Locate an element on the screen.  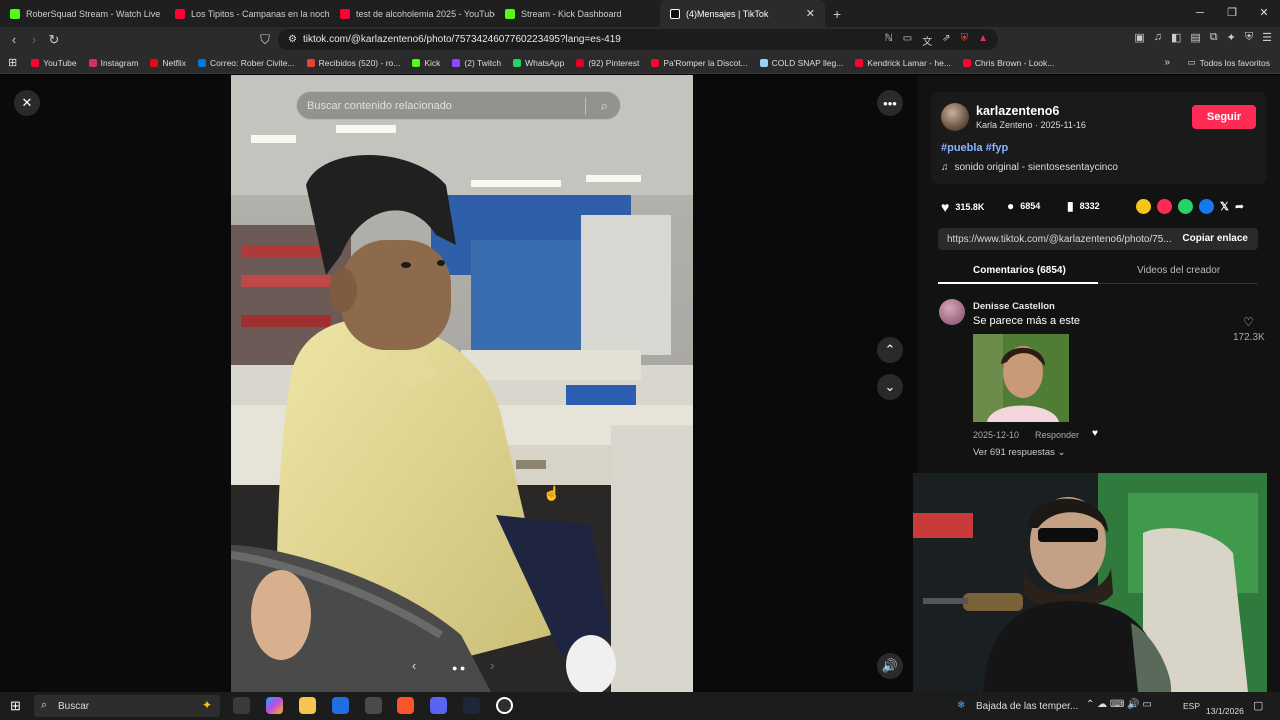
tab-kick-dashboard: Stream - Kick Dashboard is located at coordinates (577, 13).